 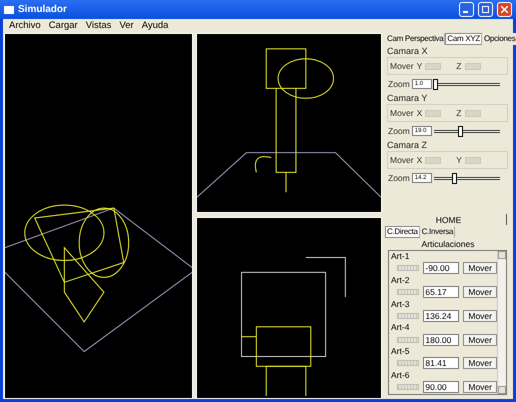 What do you see at coordinates (441, 387) in the screenshot?
I see `joint-value-field: 90.00` at bounding box center [441, 387].